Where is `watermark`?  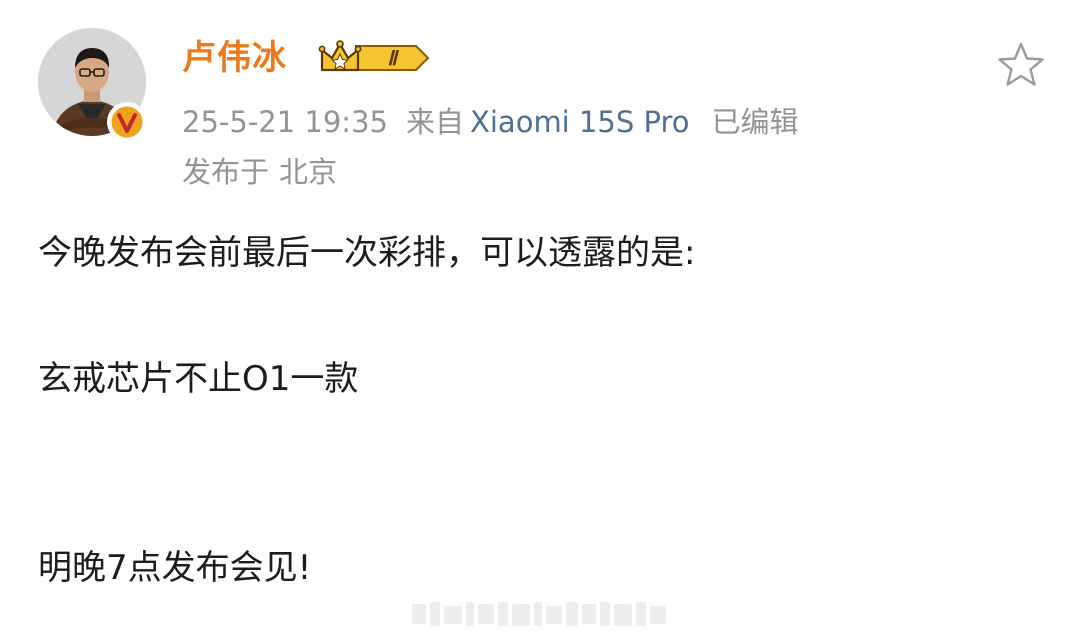
watermark is located at coordinates (540, 614).